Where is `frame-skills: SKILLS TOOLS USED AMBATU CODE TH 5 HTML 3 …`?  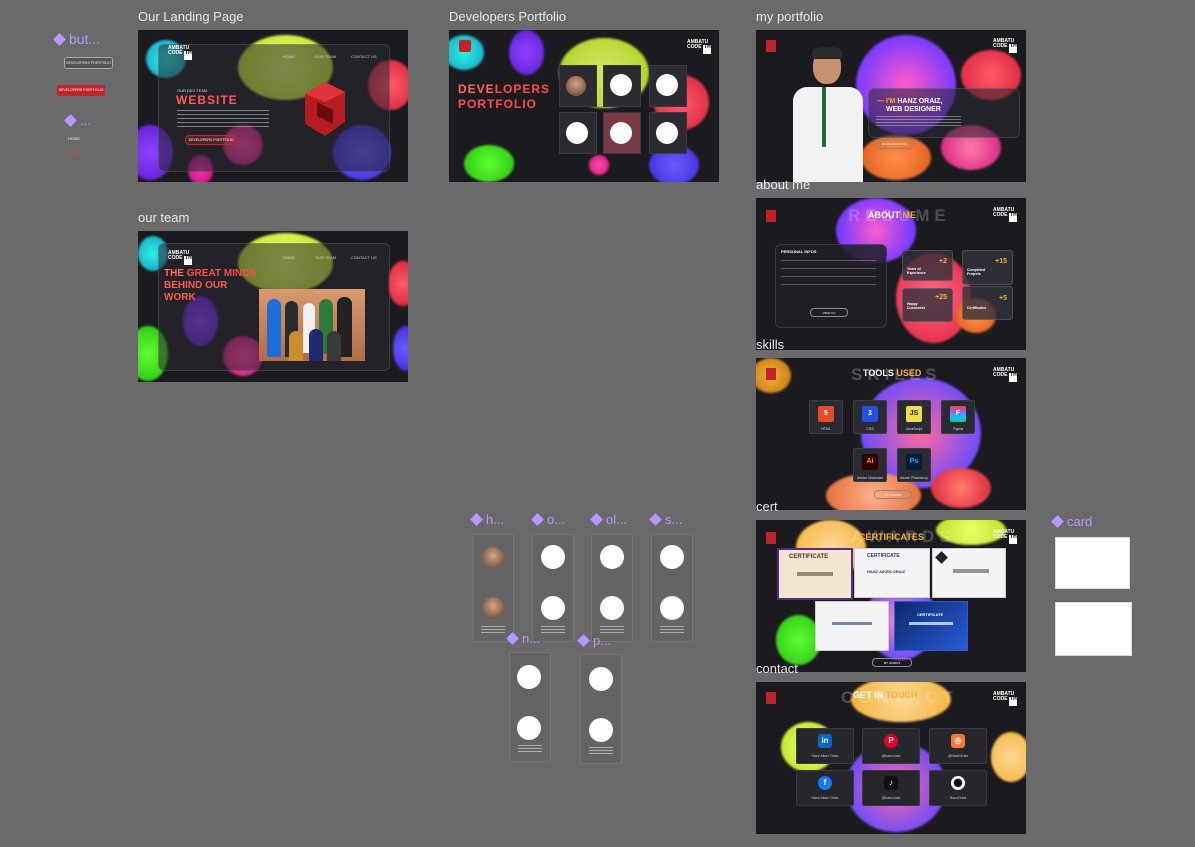 frame-skills: SKILLS TOOLS USED AMBATU CODE TH 5 HTML 3 … is located at coordinates (891, 434).